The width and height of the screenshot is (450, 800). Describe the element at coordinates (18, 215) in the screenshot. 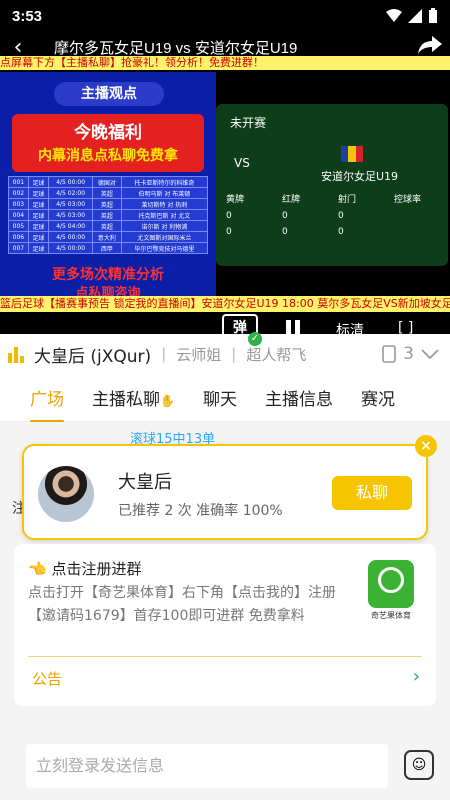

I see `poster-cell: 004` at that location.